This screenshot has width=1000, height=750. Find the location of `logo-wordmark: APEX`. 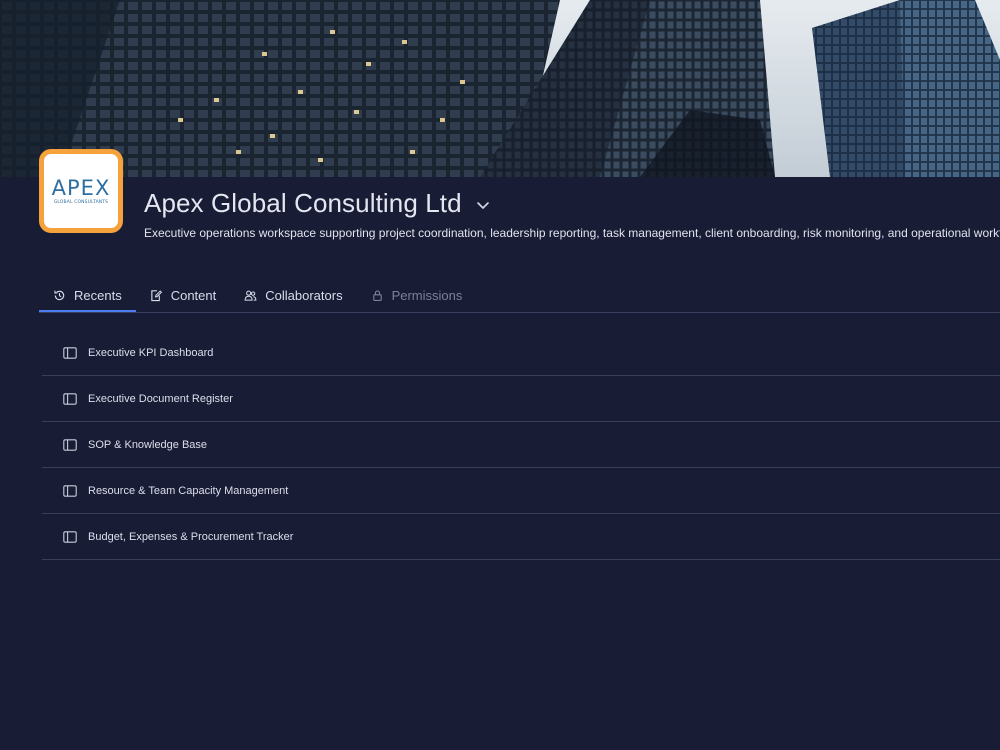

logo-wordmark: APEX is located at coordinates (81, 187).